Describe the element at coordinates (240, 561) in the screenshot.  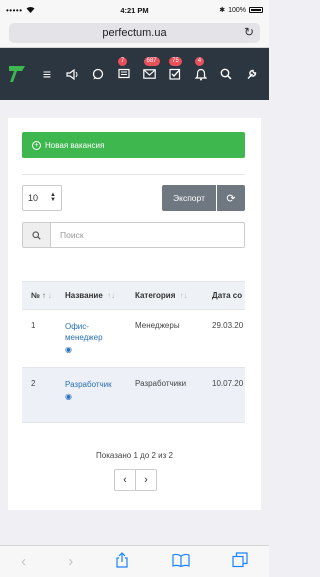
I see `tabs-icon` at that location.